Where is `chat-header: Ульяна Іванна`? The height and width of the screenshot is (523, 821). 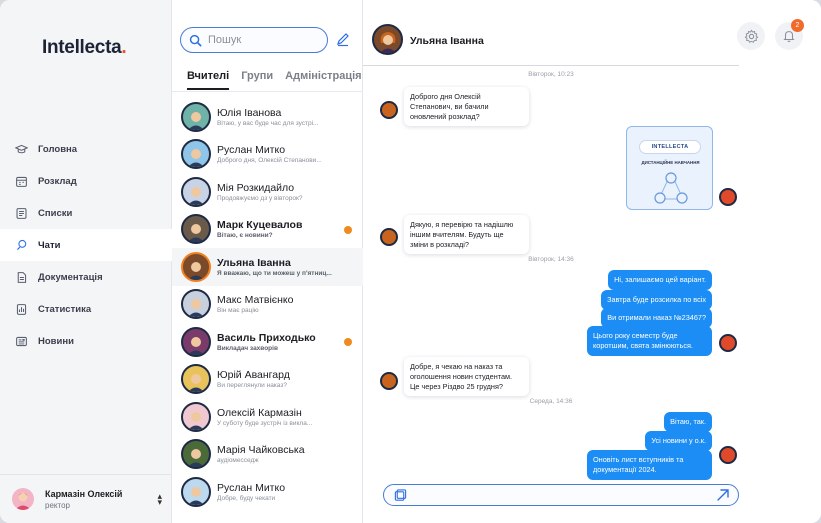 chat-header: Ульяна Іванна is located at coordinates (551, 33).